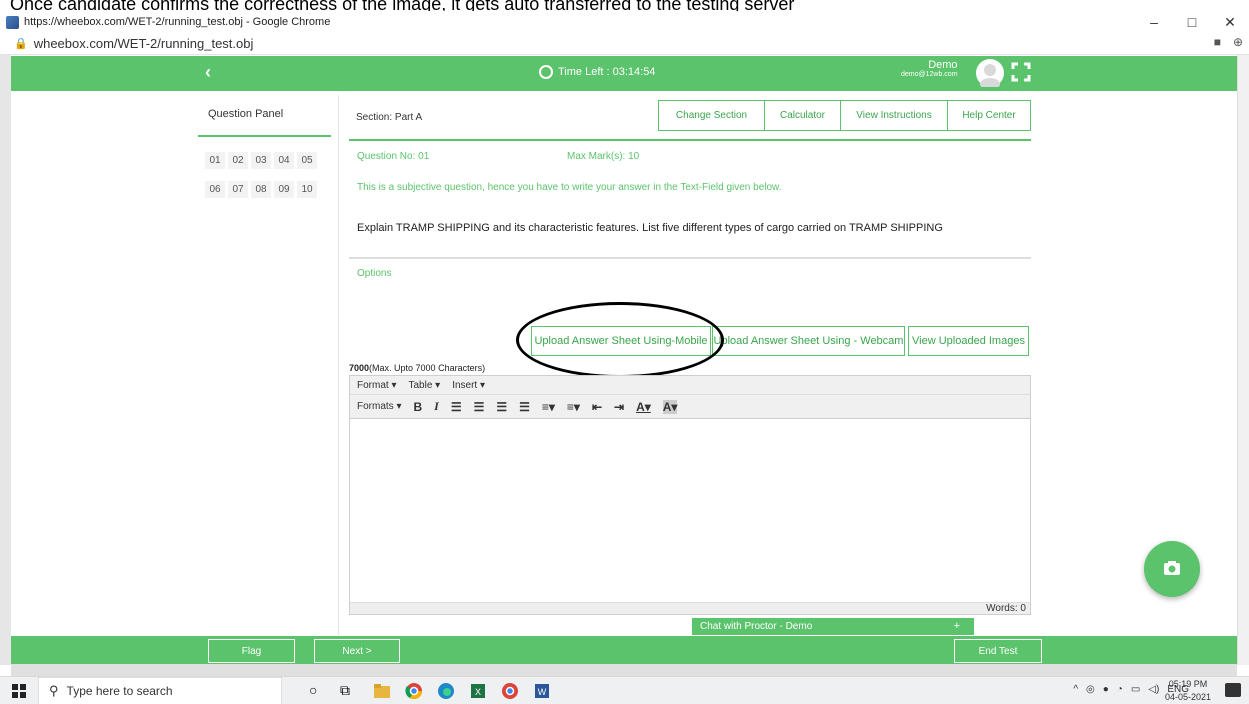 The image size is (1249, 704). What do you see at coordinates (382, 691) in the screenshot?
I see `file-explorer-icon` at bounding box center [382, 691].